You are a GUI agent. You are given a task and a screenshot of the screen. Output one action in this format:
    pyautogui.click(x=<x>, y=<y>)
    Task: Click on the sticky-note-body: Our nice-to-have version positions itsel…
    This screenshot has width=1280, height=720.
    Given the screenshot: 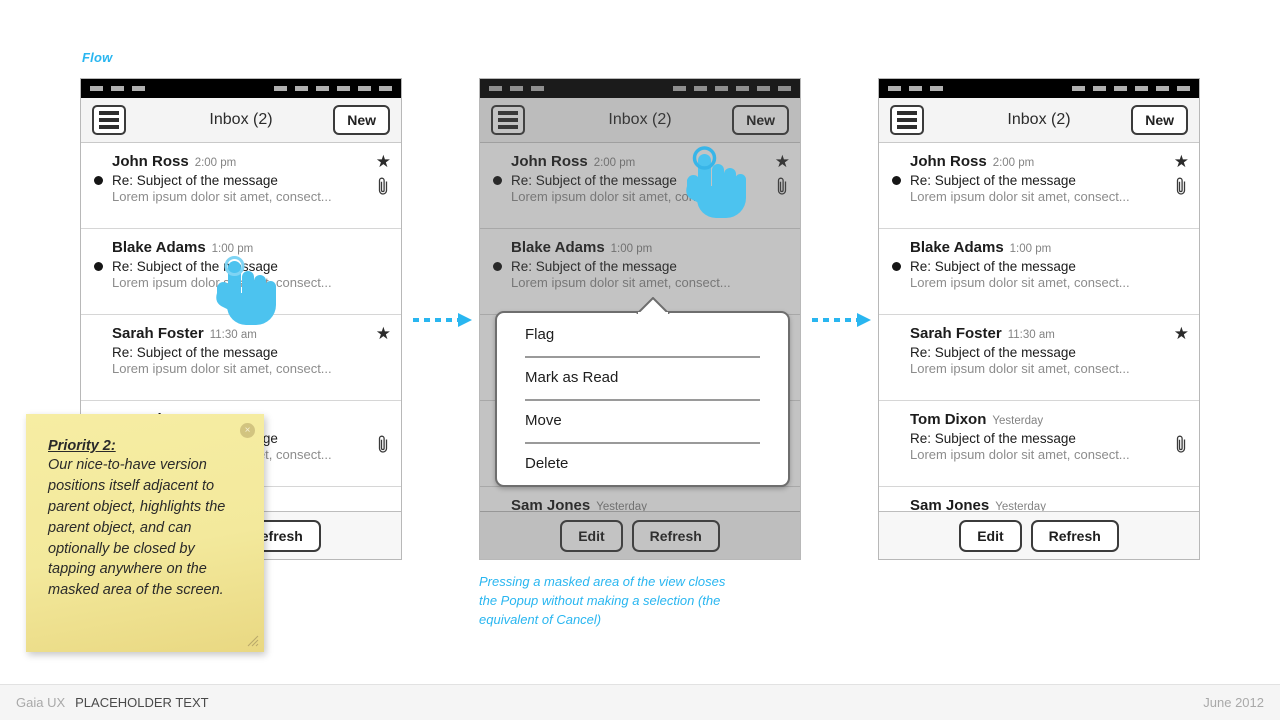 What is the action you would take?
    pyautogui.click(x=137, y=528)
    